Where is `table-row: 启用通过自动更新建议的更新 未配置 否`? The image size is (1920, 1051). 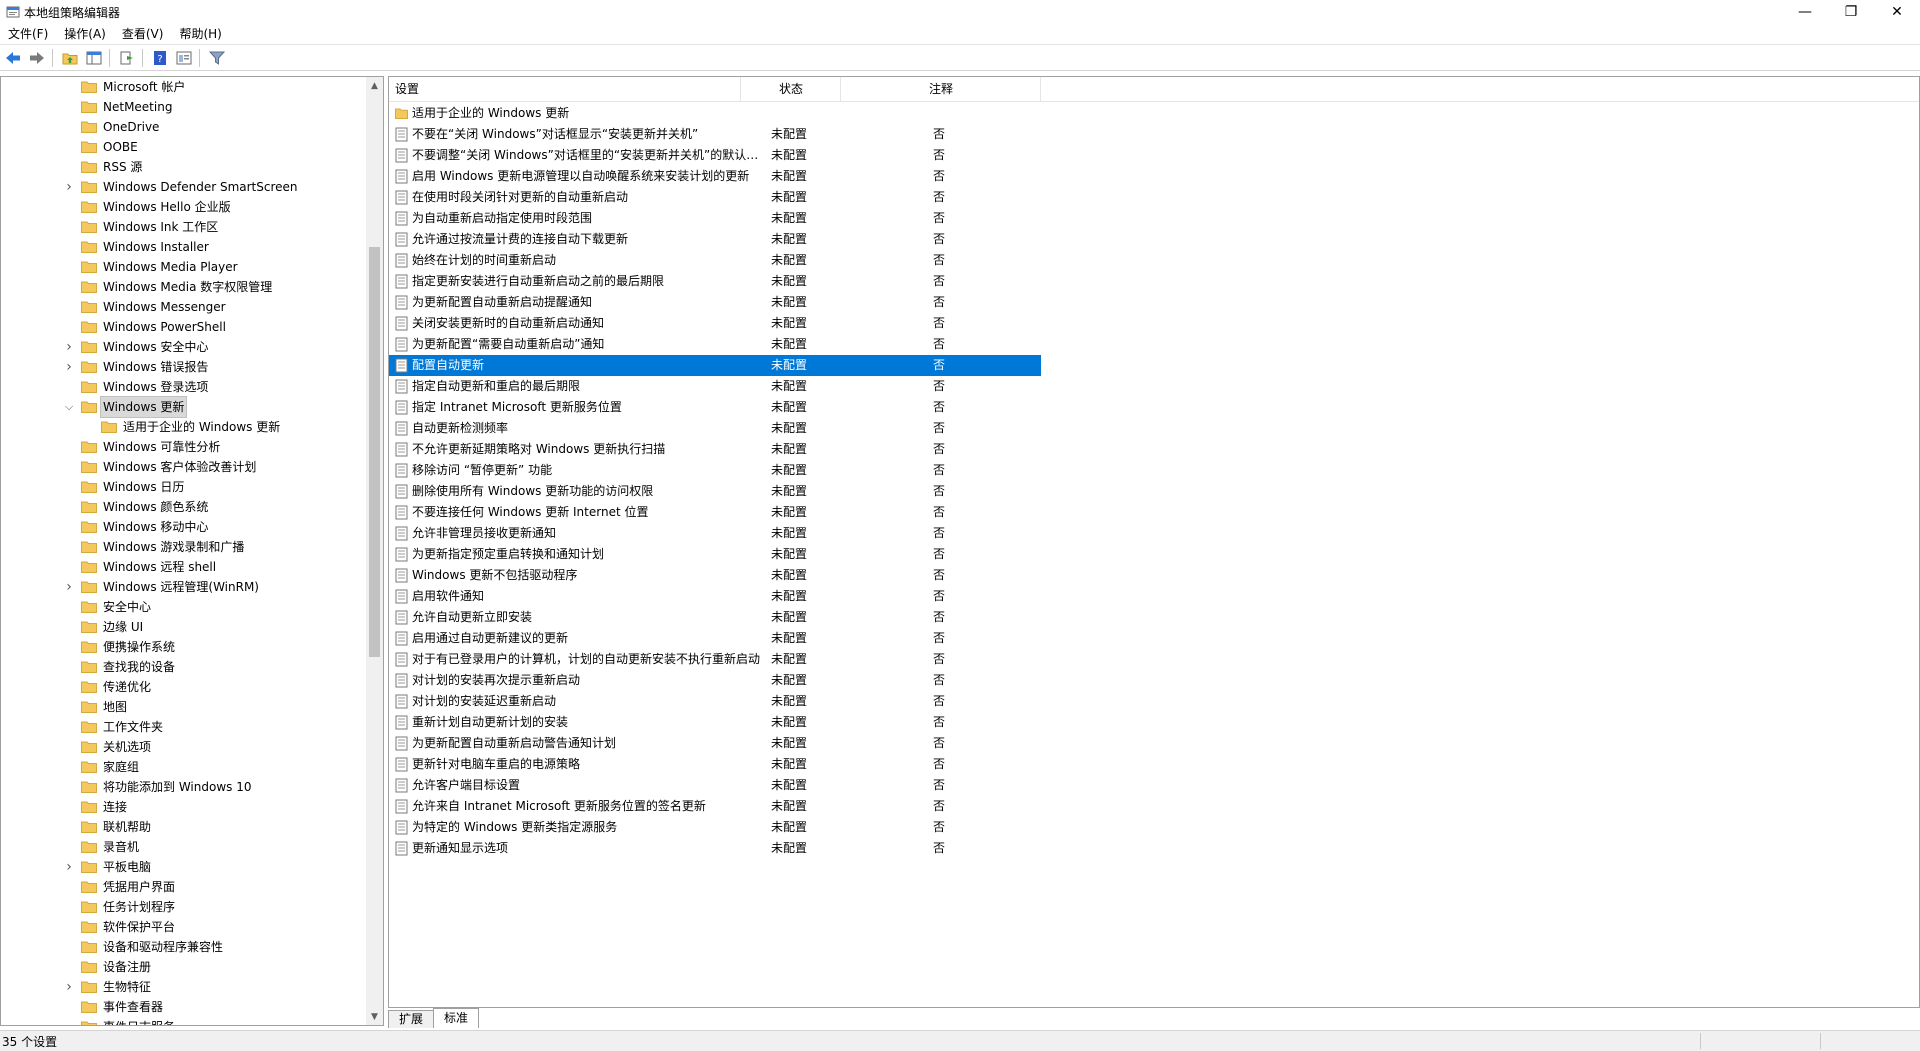
table-row: 启用通过自动更新建议的更新 未配置 否 is located at coordinates (715, 638).